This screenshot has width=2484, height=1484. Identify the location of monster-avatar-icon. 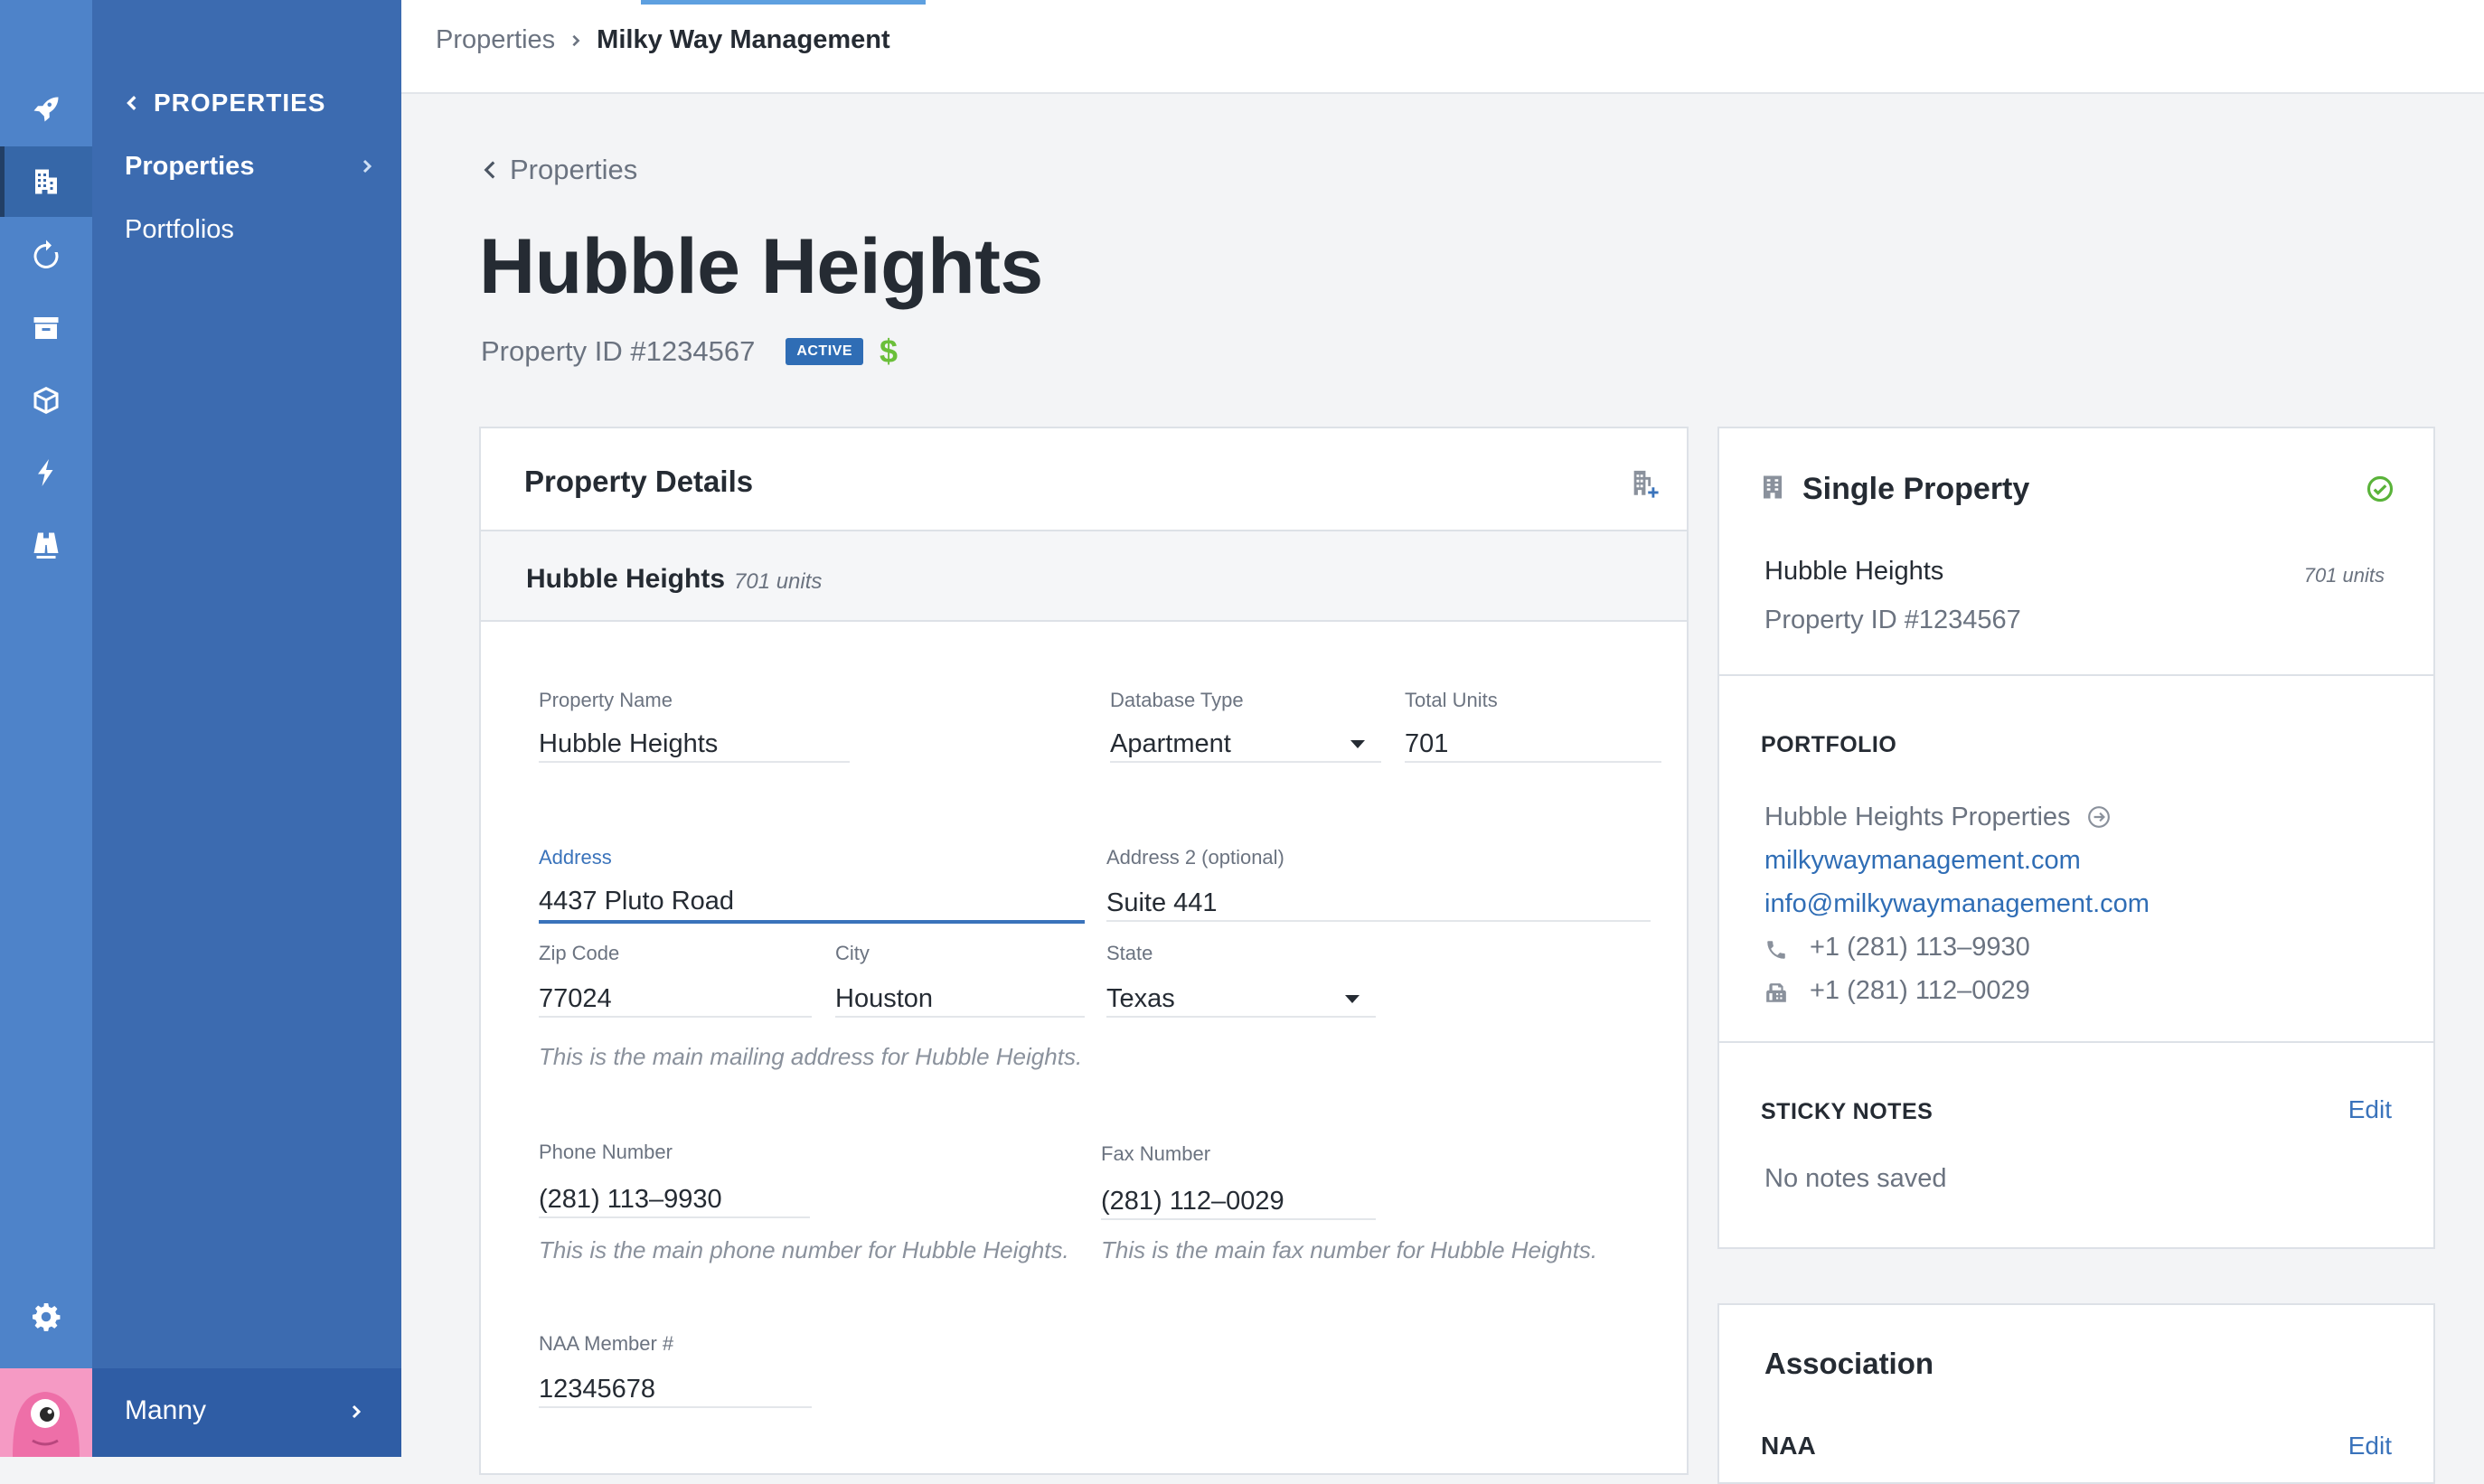
(46, 1413).